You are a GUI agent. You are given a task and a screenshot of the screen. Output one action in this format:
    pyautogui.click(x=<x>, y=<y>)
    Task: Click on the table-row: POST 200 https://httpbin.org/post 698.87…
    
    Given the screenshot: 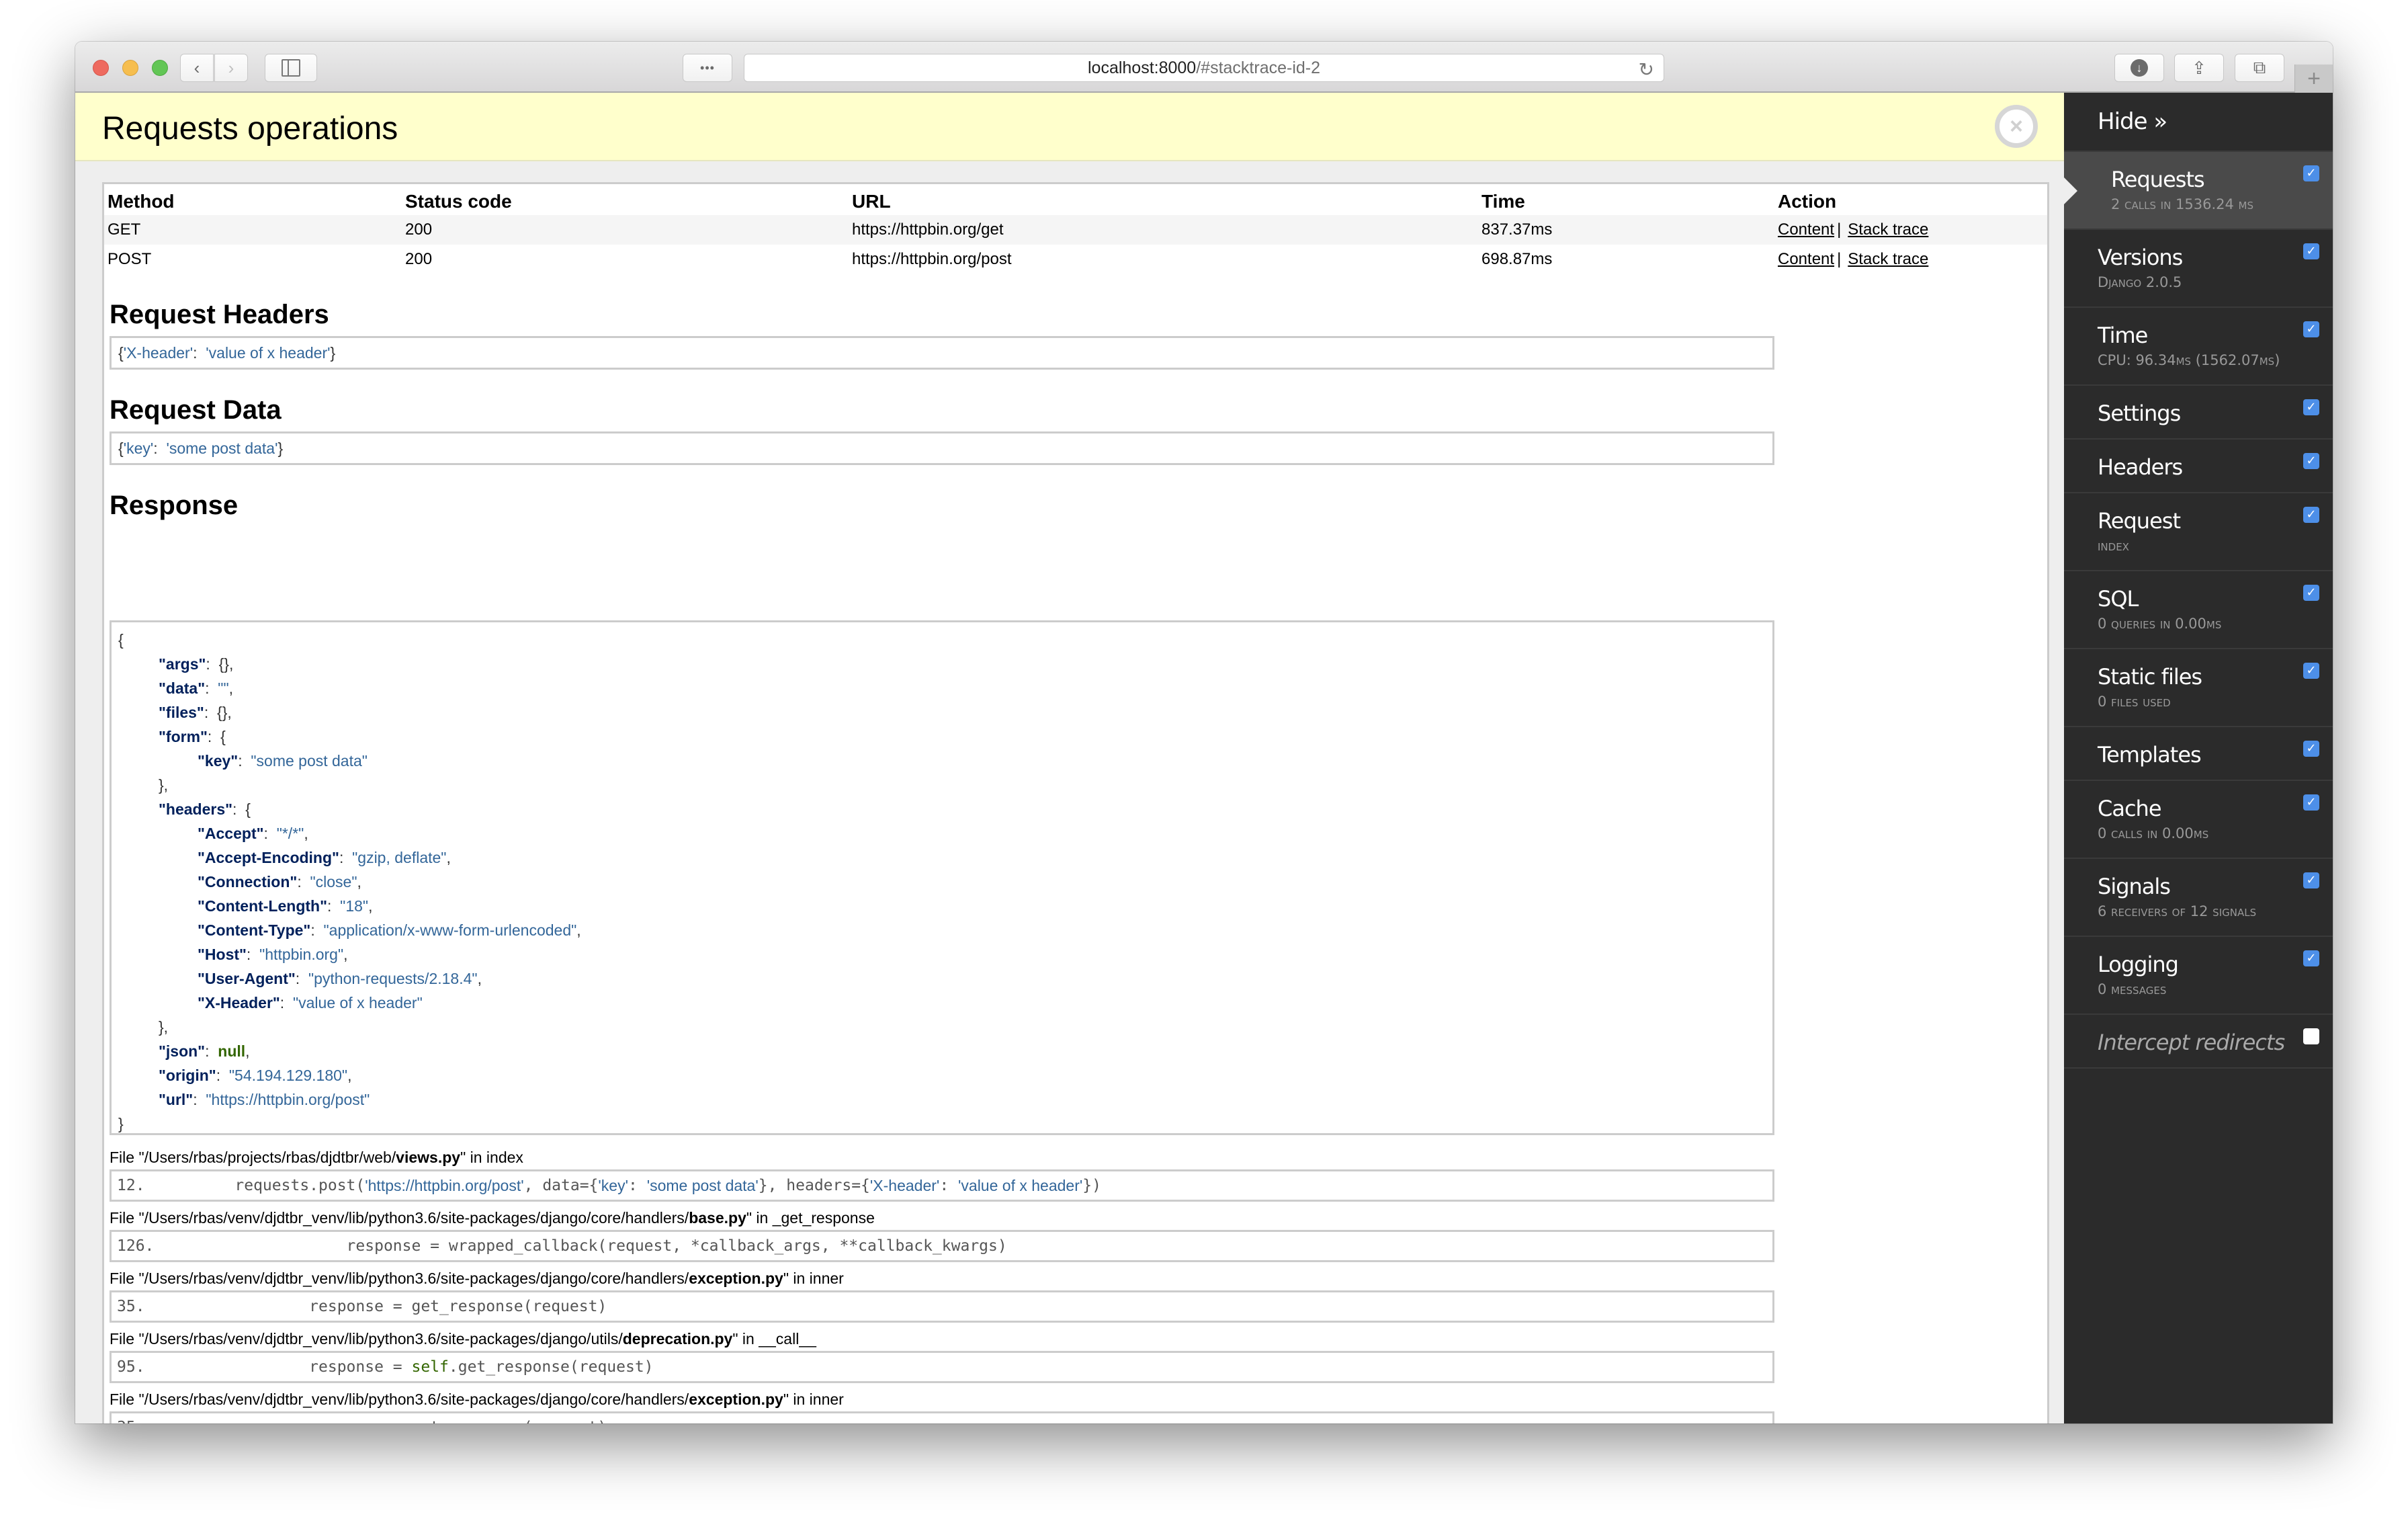 What is the action you would take?
    pyautogui.click(x=1075, y=259)
    